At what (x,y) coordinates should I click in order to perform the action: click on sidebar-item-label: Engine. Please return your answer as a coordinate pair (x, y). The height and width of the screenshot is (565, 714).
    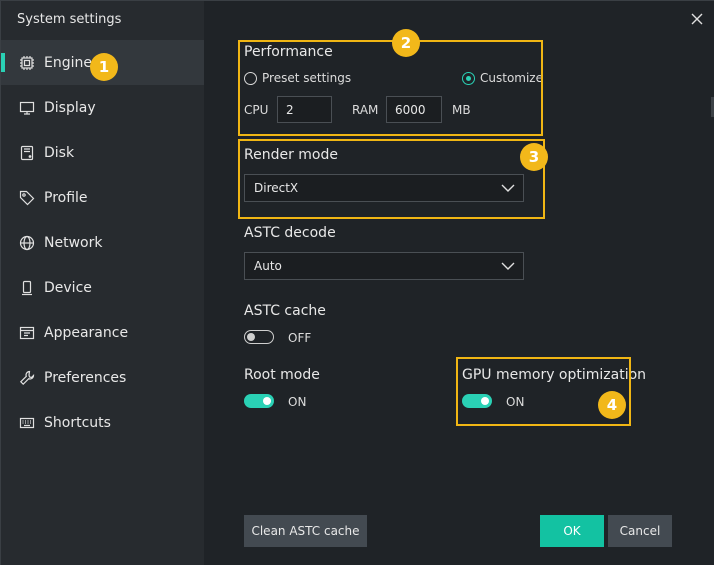
    Looking at the image, I should click on (68, 62).